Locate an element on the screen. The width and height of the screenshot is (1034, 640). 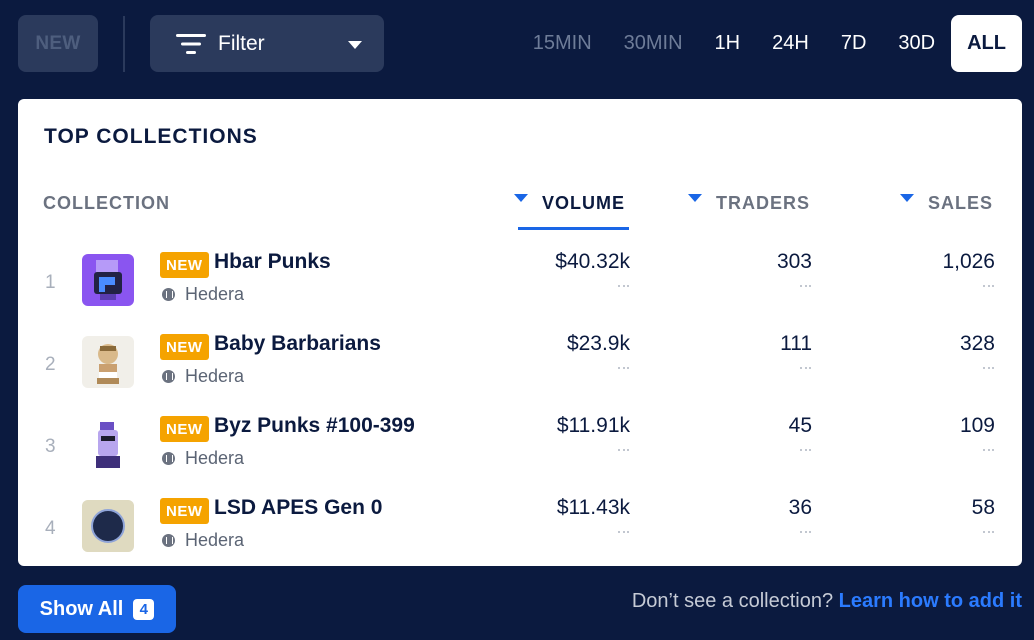
traders-value: 303 is located at coordinates (794, 261).